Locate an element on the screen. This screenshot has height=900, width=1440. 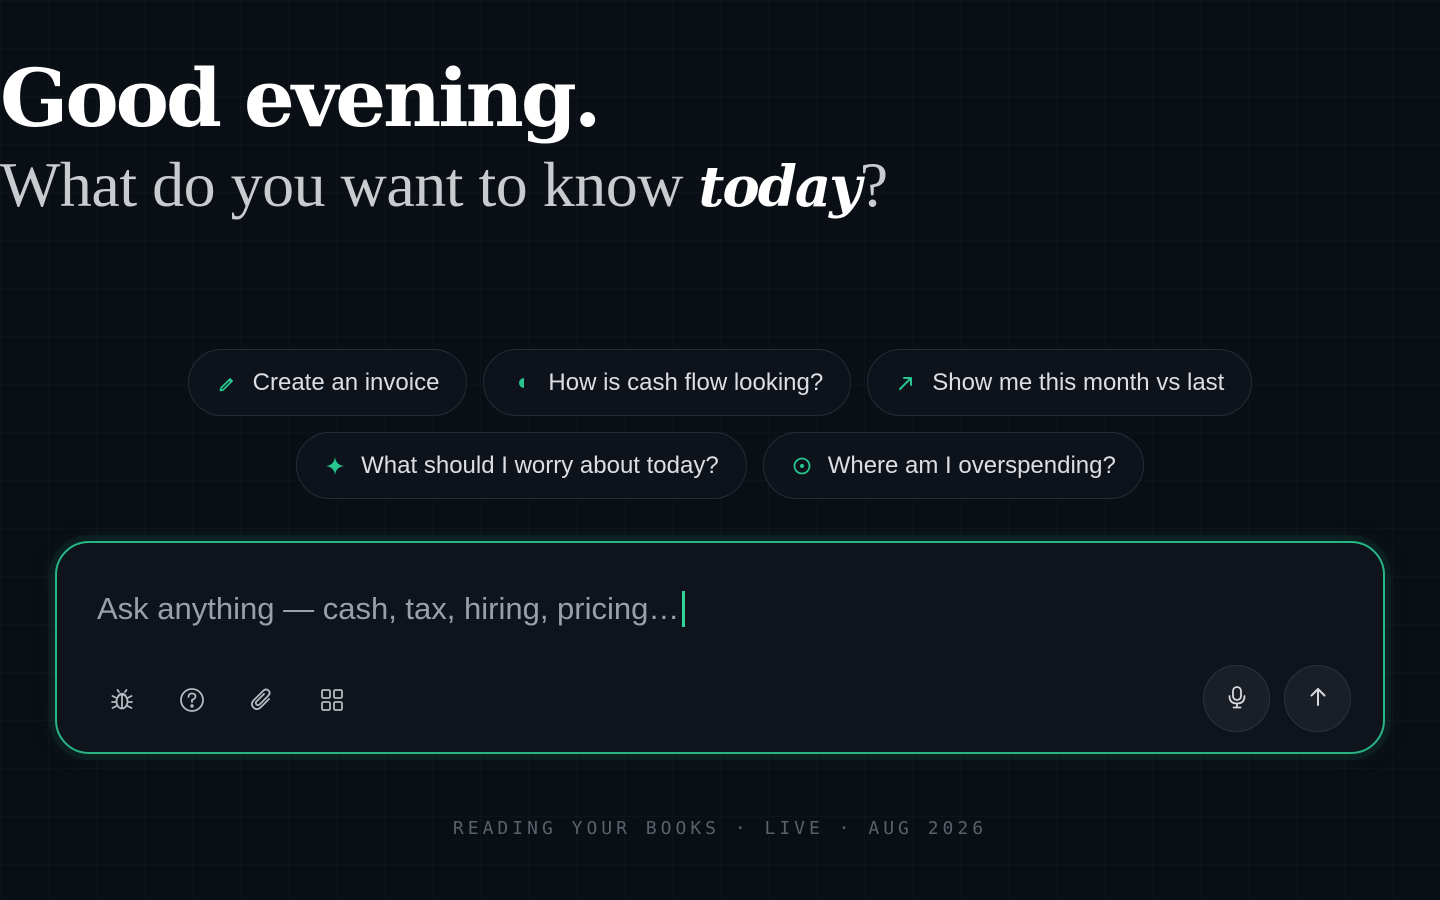
suggestion-label: How is cash flow looking? is located at coordinates (686, 382).